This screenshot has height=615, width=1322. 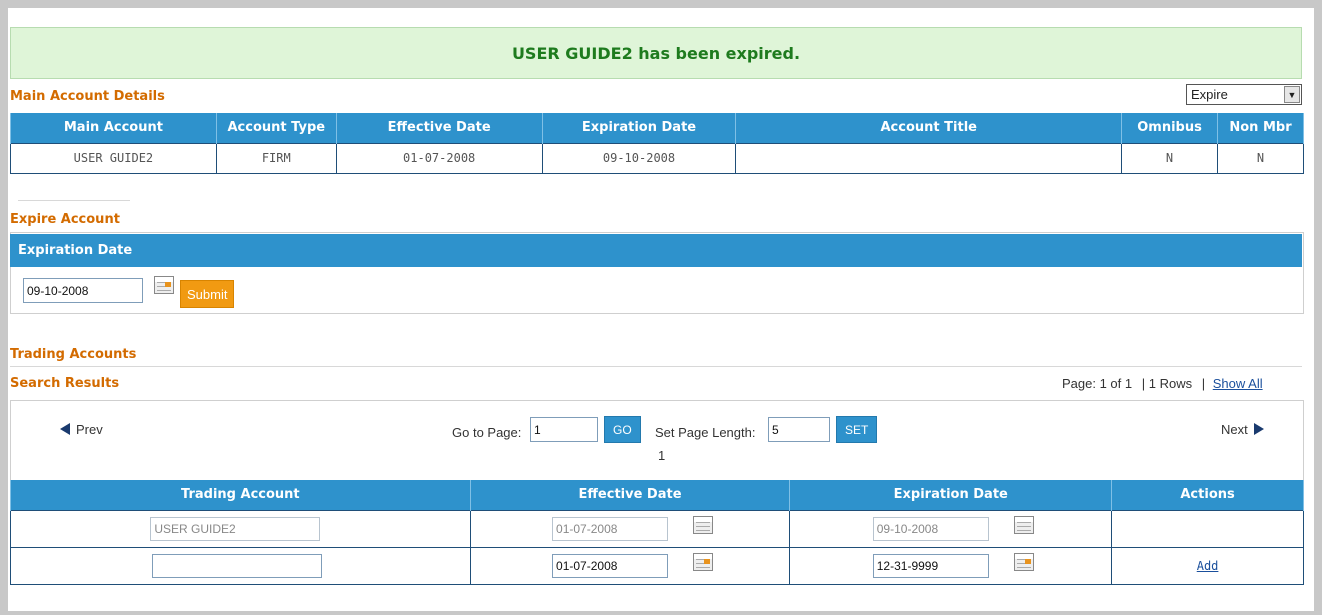 I want to click on goto-page-label: Go to Page:, so click(x=487, y=432).